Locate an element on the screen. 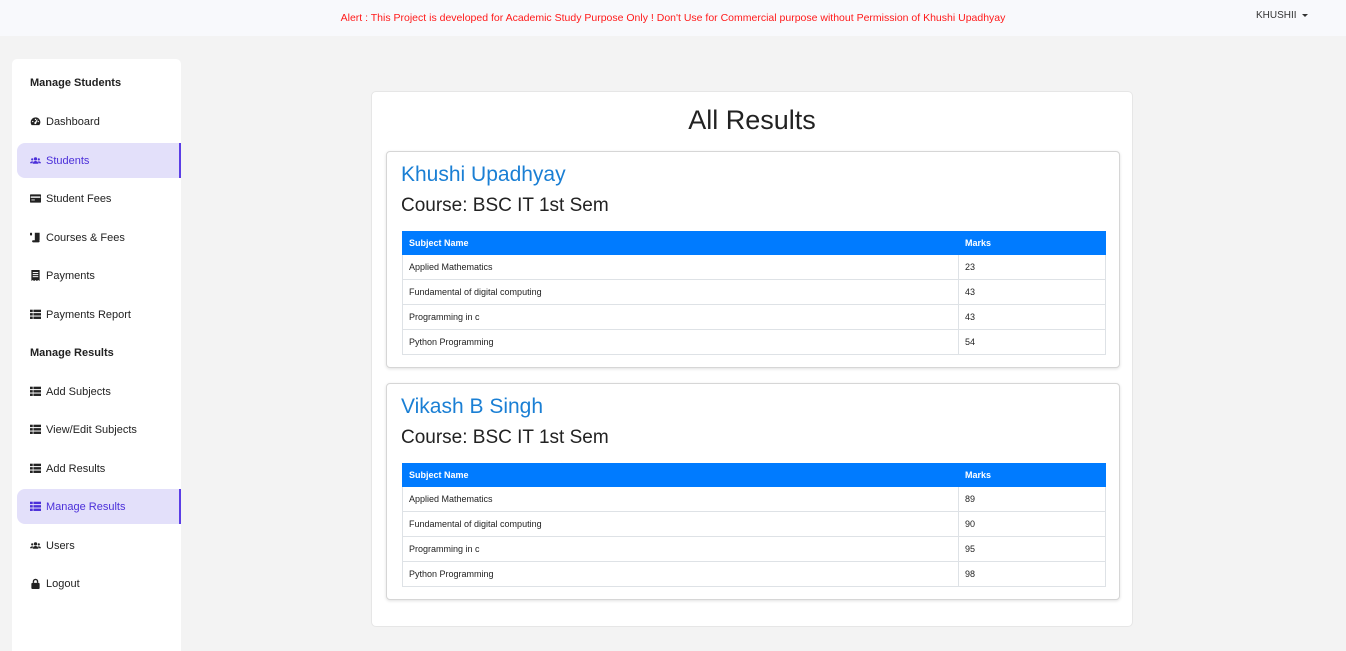 This screenshot has height=651, width=1346. sidebar-item-add-subjects: Add Subjects is located at coordinates (99, 391).